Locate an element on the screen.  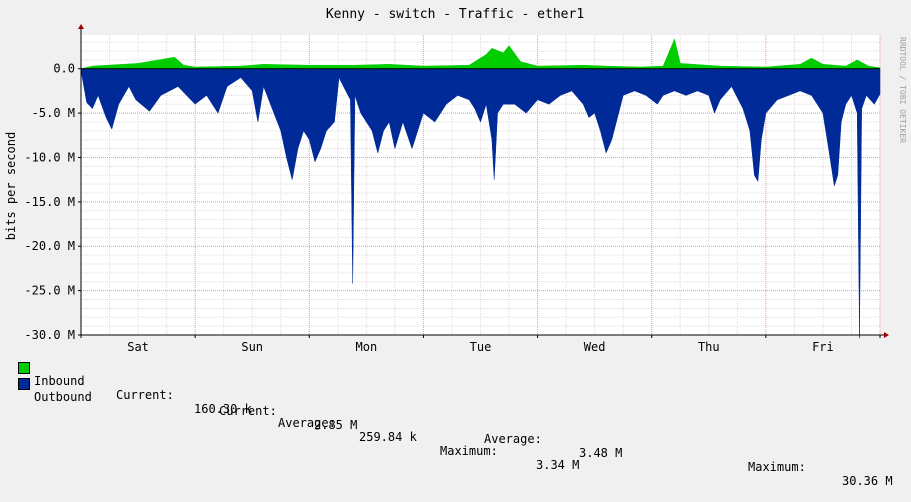
legend-outbound-name: Outbound is located at coordinates (63, 397).